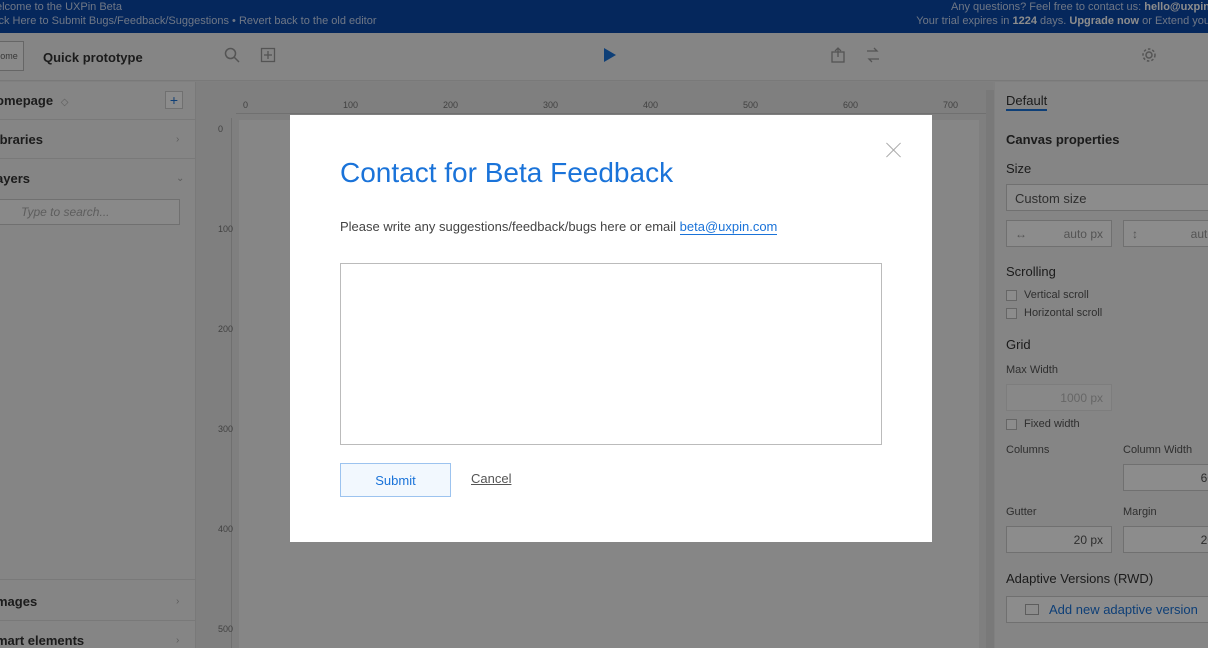 The height and width of the screenshot is (648, 1208). Describe the element at coordinates (728, 227) in the screenshot. I see `email-link: beta@uxpin.com` at that location.